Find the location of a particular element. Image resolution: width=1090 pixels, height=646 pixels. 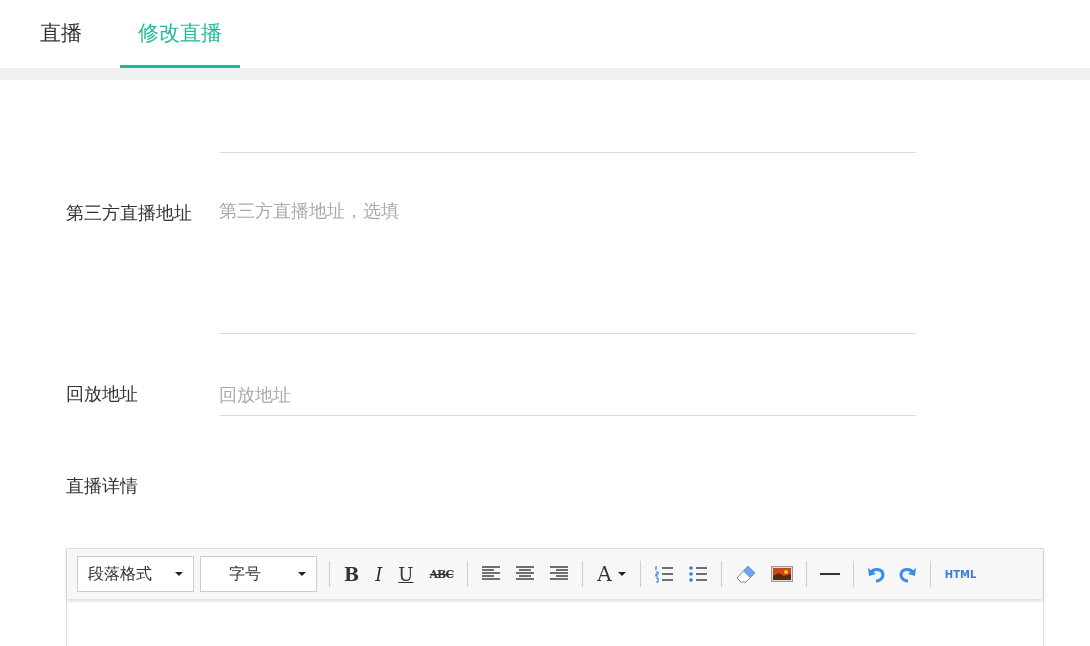

field-label: 直播详情 is located at coordinates (102, 486).